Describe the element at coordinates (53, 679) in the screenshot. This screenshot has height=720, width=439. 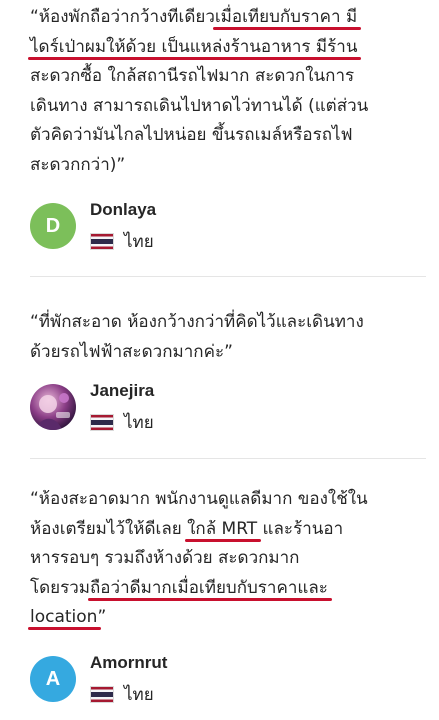
I see `avatar: A` at that location.